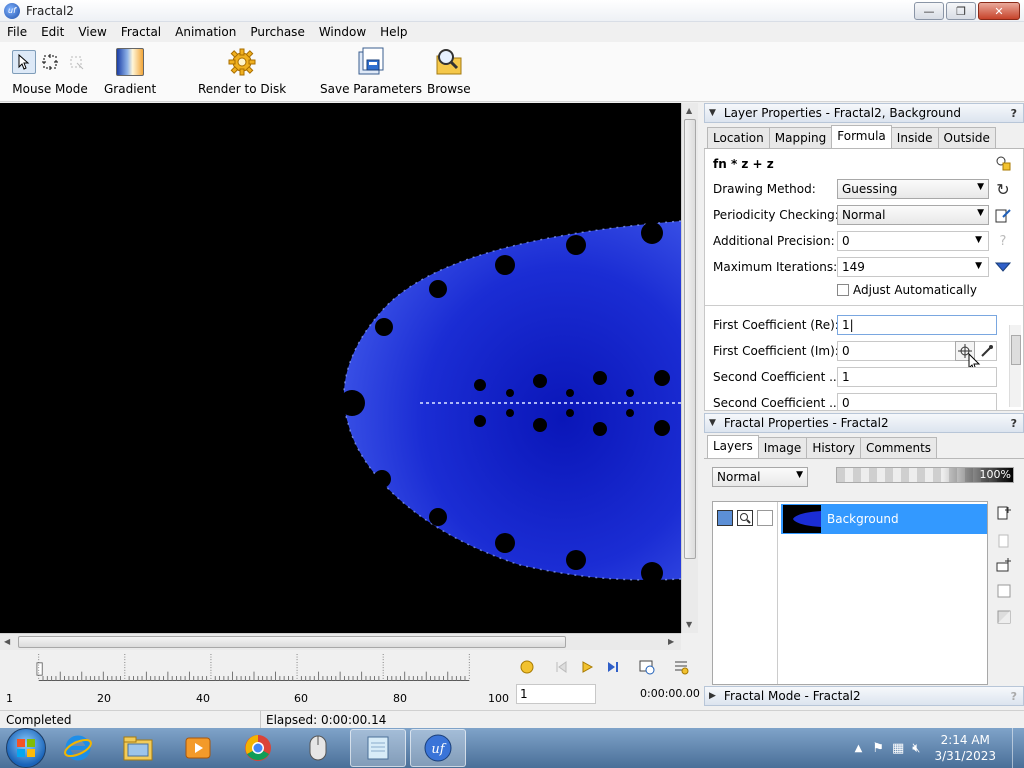 The width and height of the screenshot is (1024, 768). What do you see at coordinates (916, 748) in the screenshot?
I see `volume-muted-icon: 🔇︎` at bounding box center [916, 748].